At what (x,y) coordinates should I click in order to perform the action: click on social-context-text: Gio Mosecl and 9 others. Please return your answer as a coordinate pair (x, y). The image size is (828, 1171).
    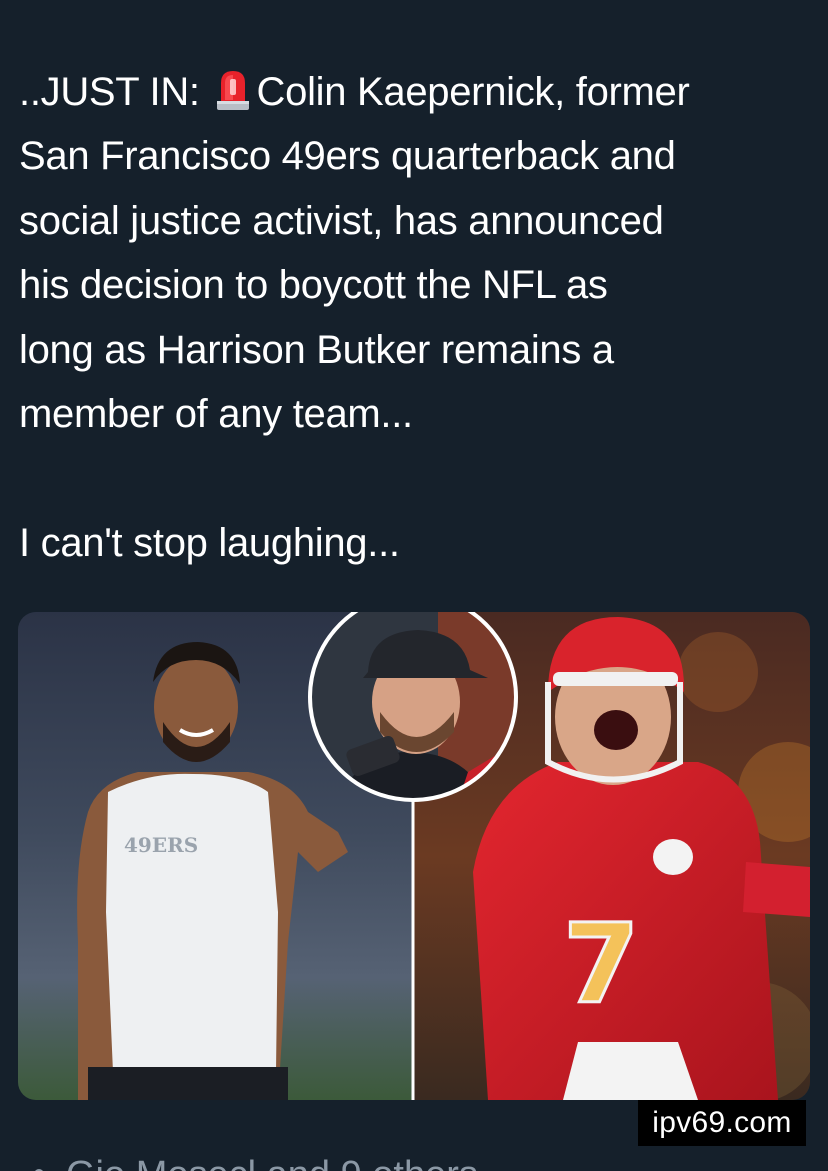
    Looking at the image, I should click on (272, 1162).